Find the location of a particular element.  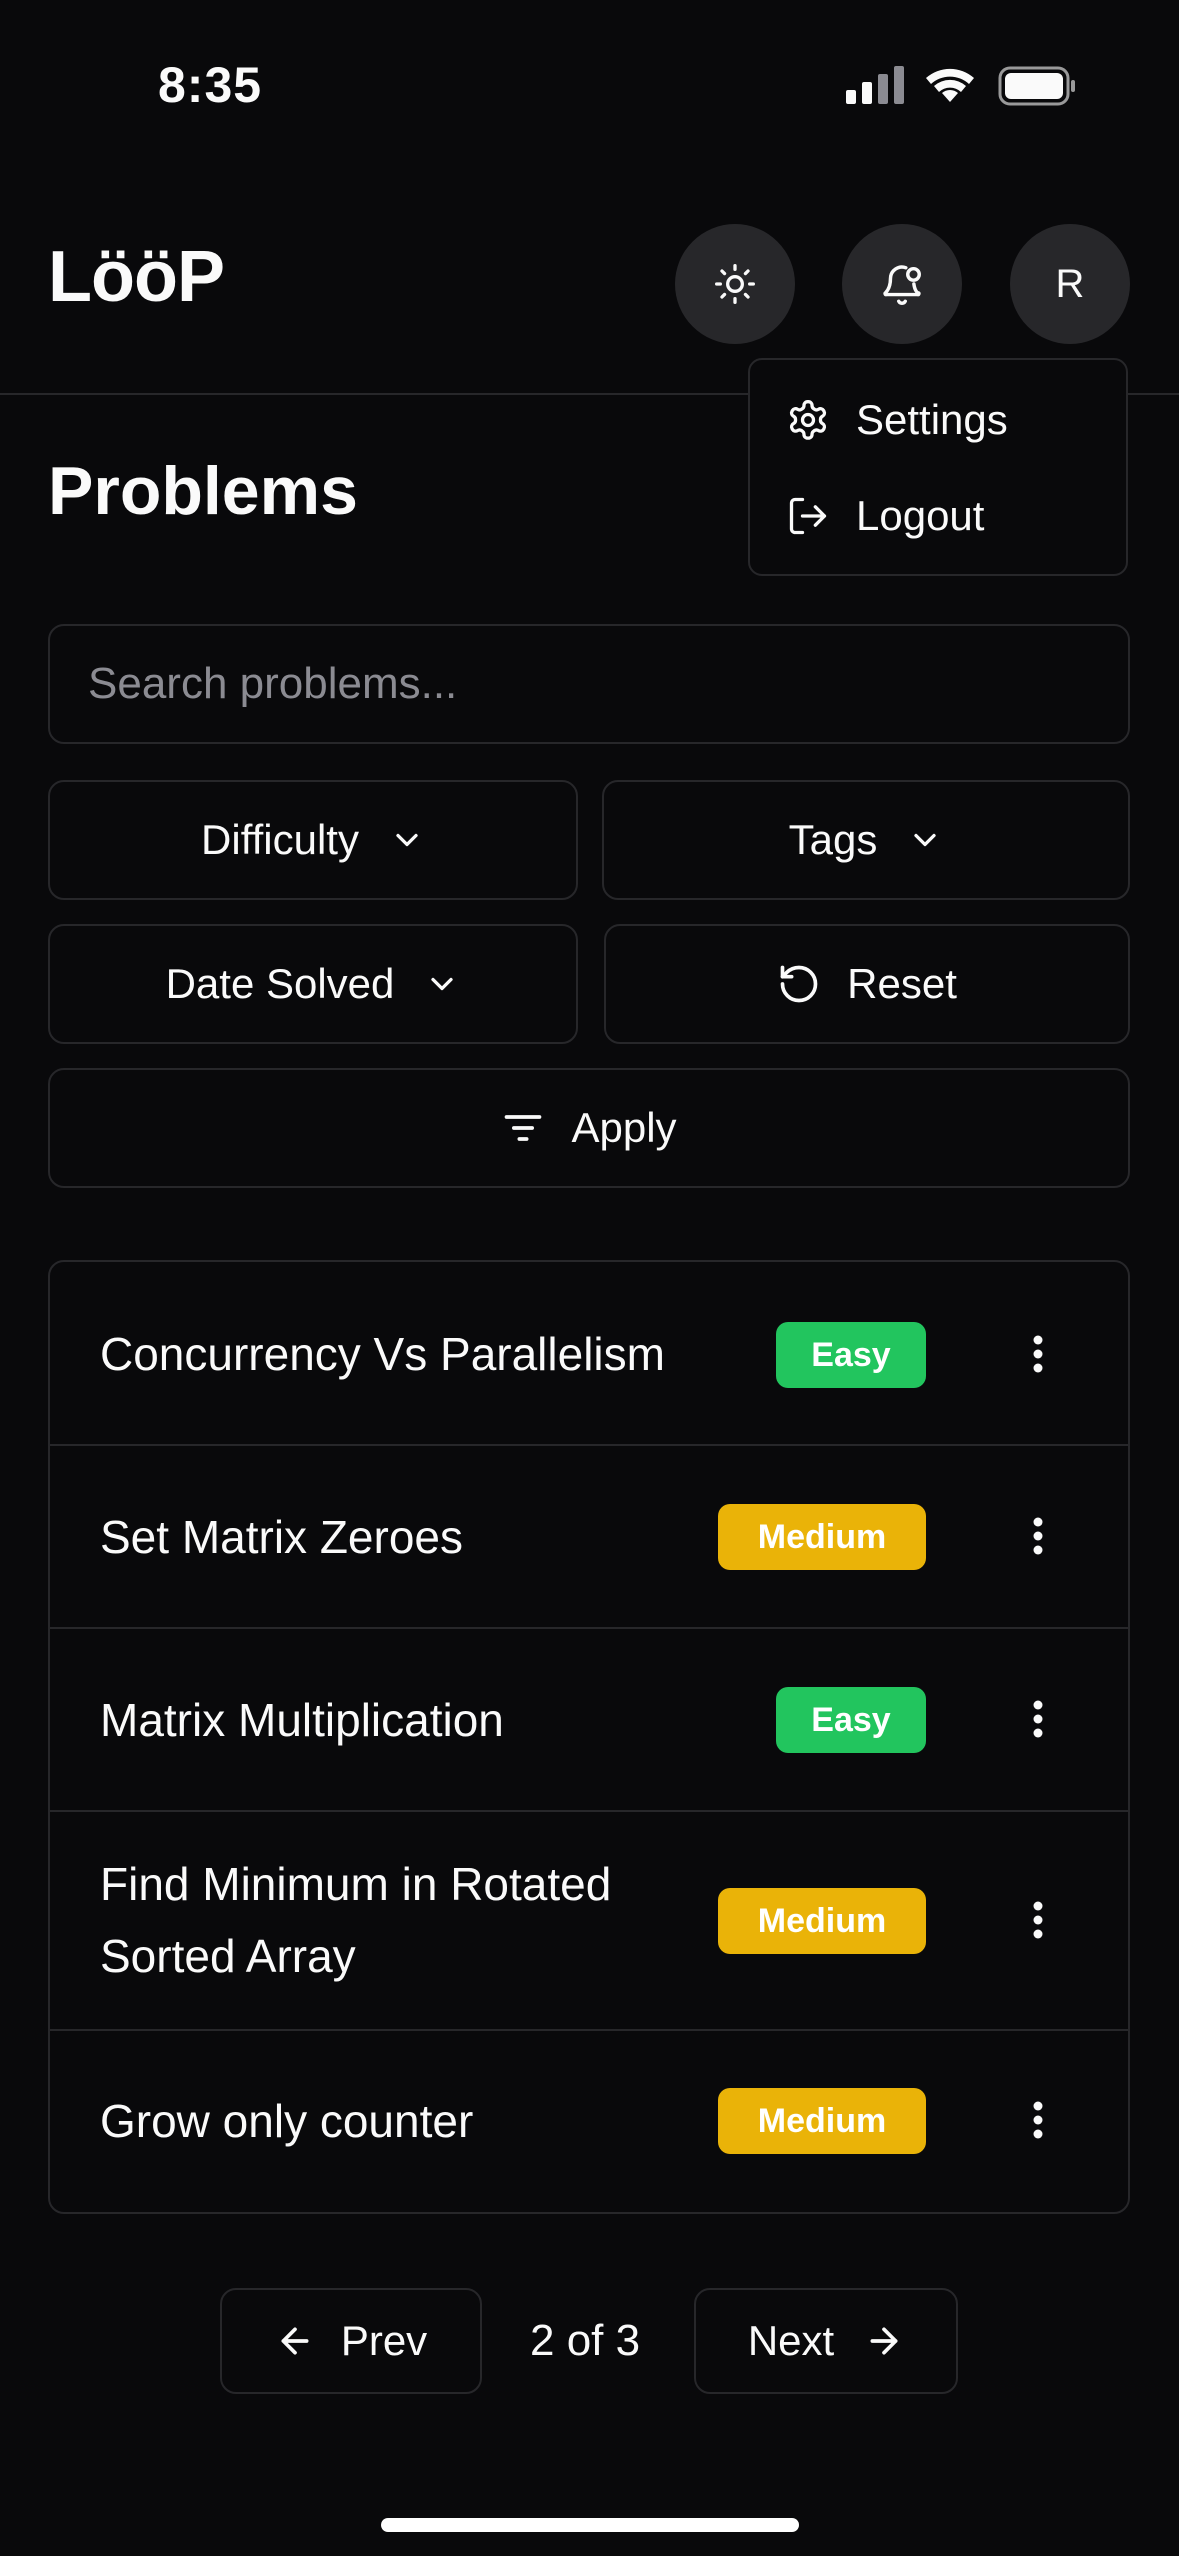

rotate-ccw-icon is located at coordinates (799, 984).